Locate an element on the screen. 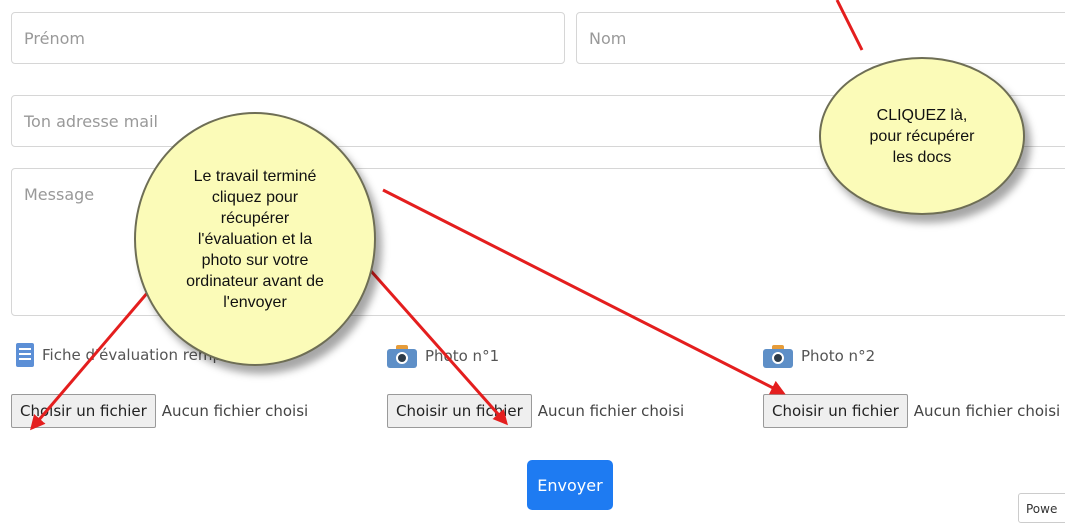  attachment-label-photo-1: Photo n°1 is located at coordinates (443, 356).